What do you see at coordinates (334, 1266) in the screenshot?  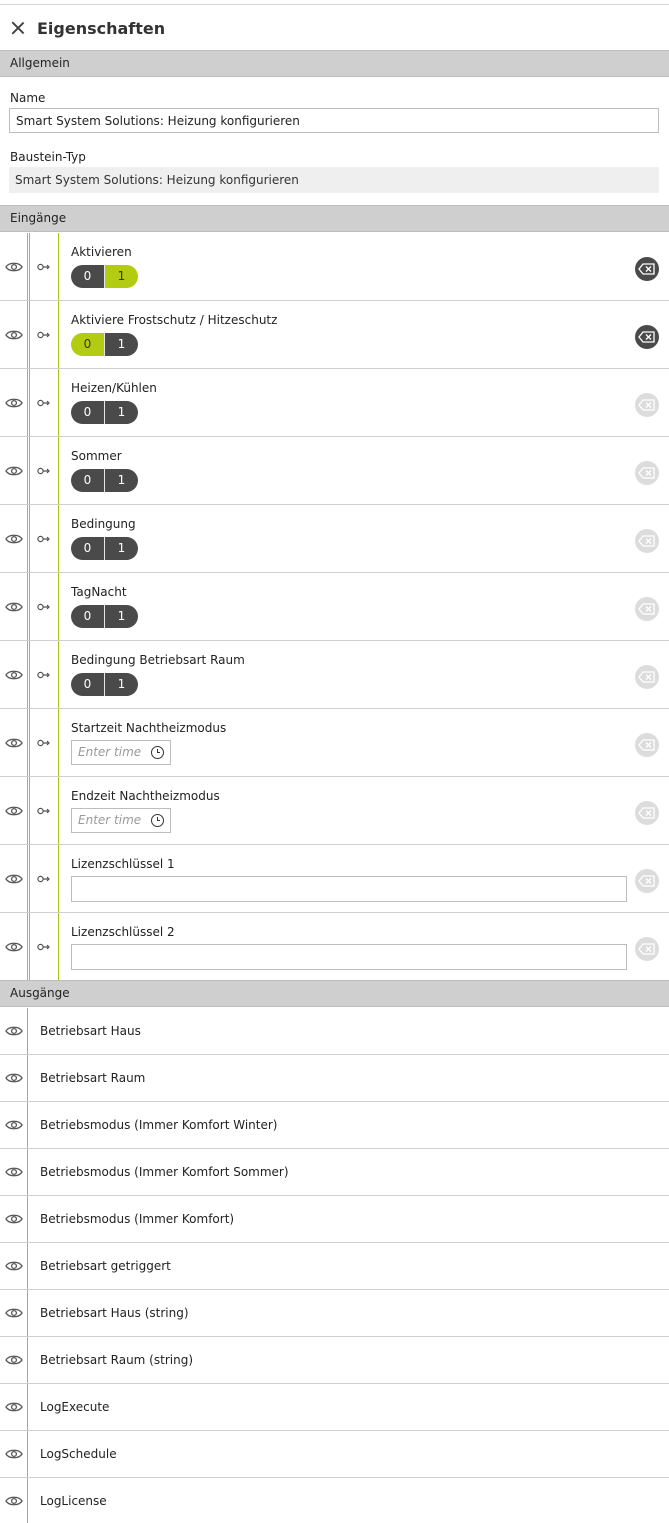 I see `output-row: Betriebsart getriggert` at bounding box center [334, 1266].